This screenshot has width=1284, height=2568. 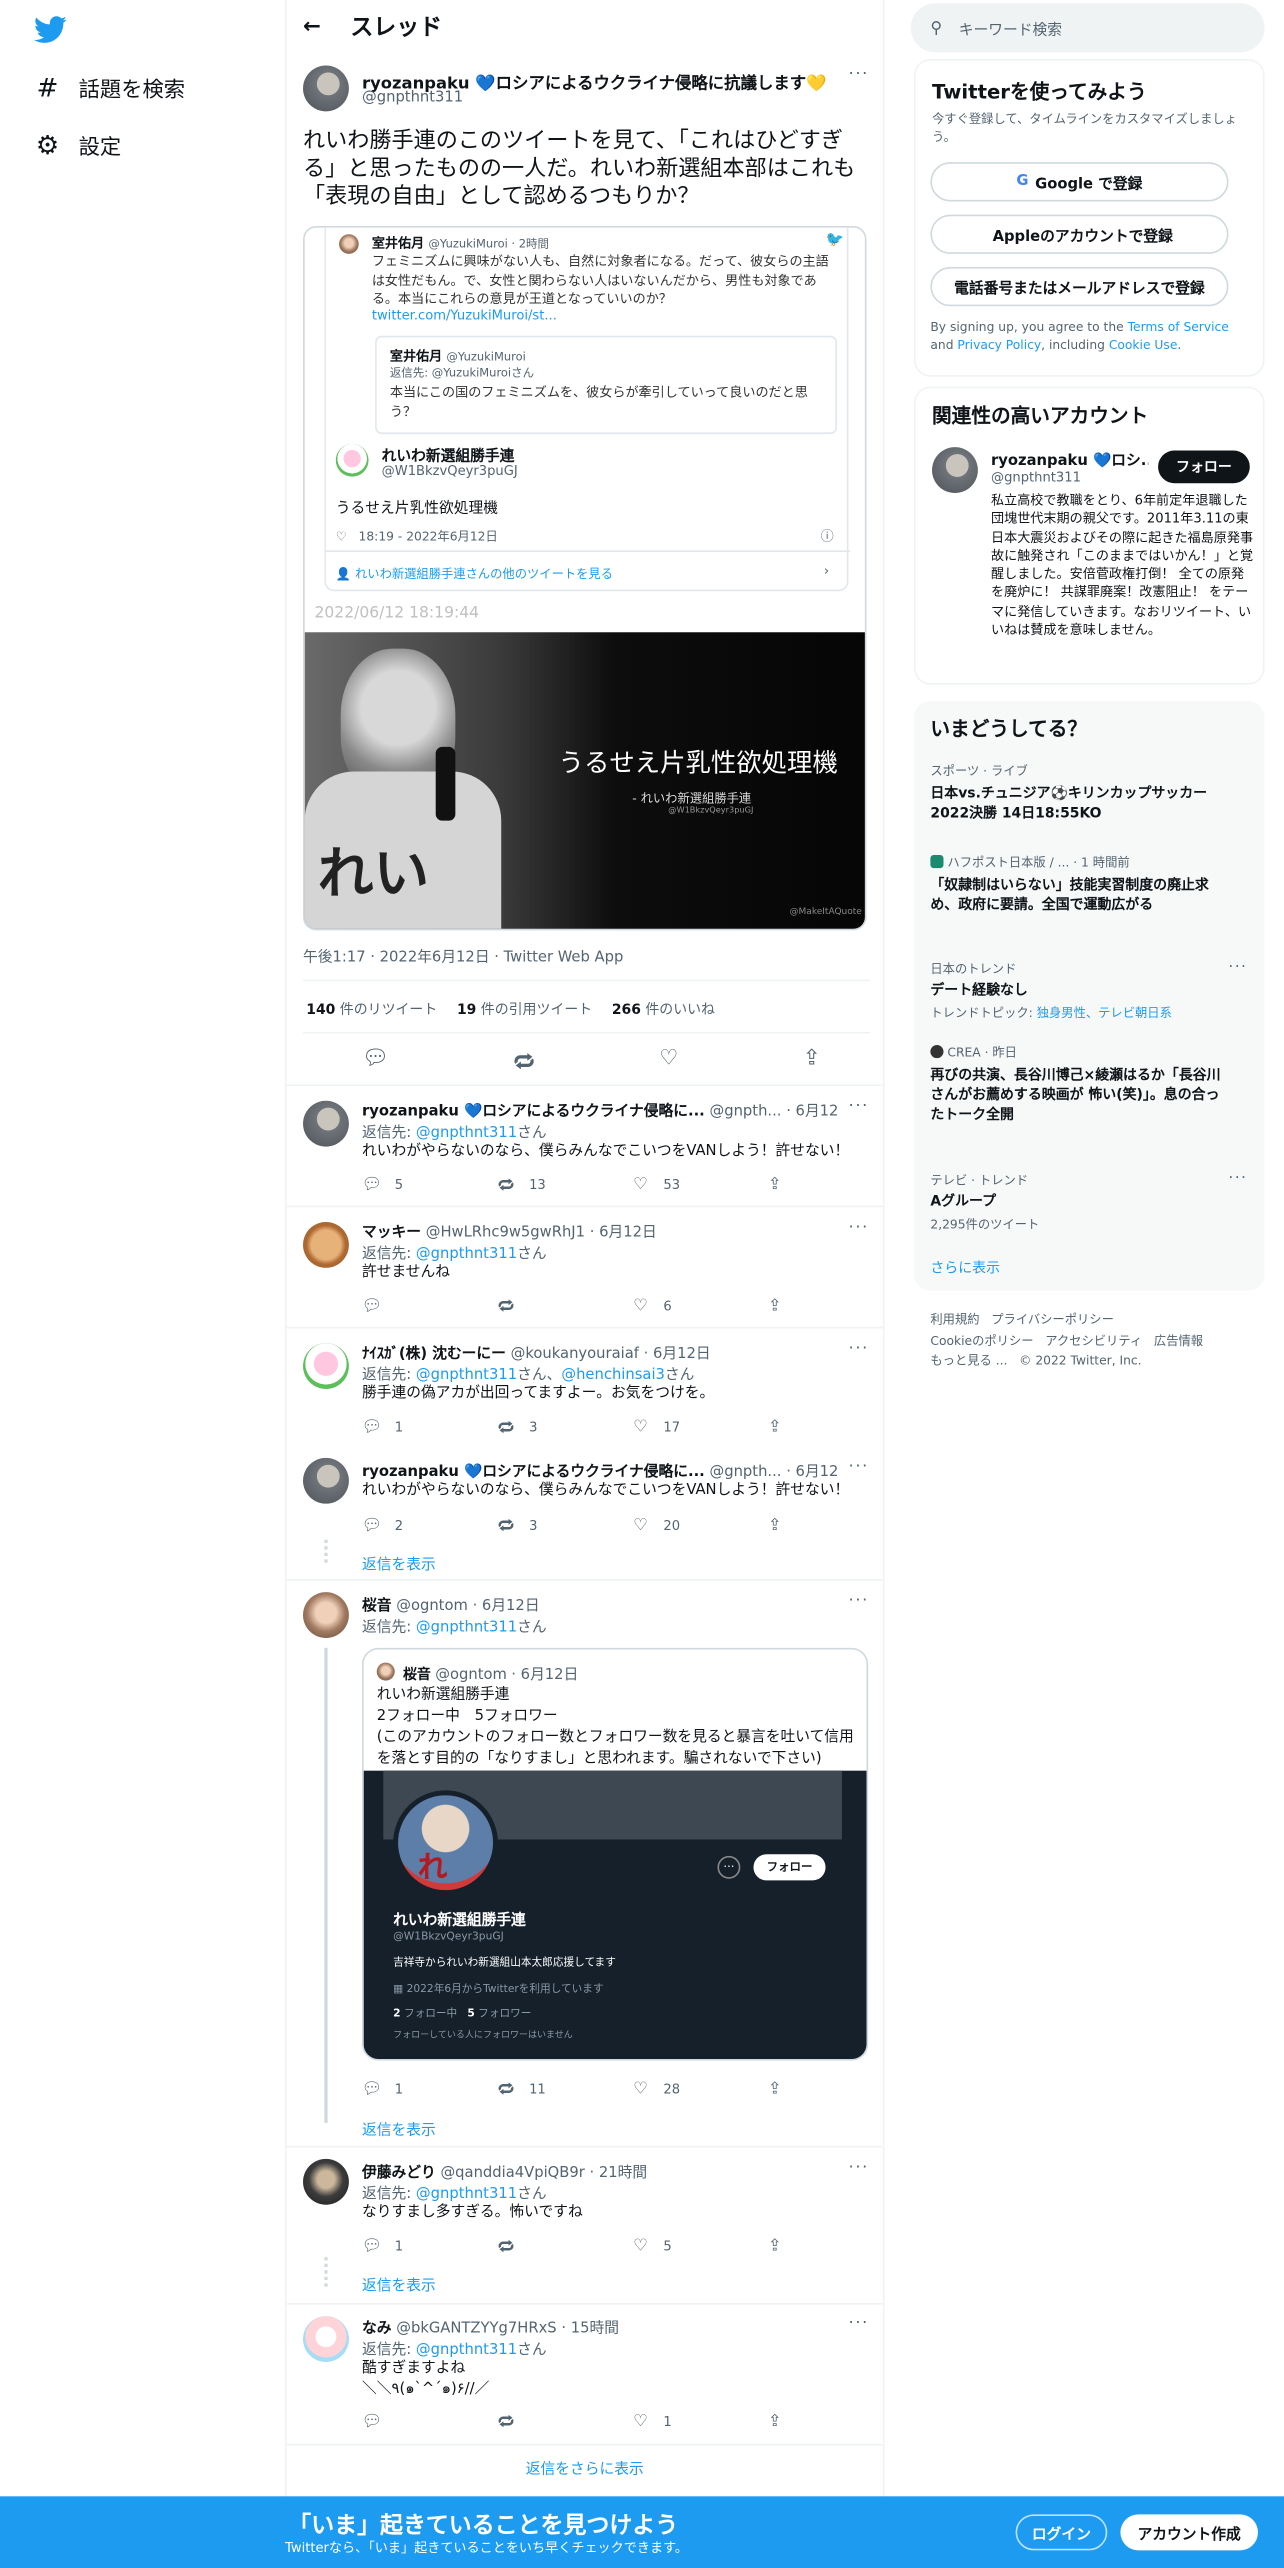 I want to click on search-bar: ⚲ キーワード検索, so click(x=1087, y=28).